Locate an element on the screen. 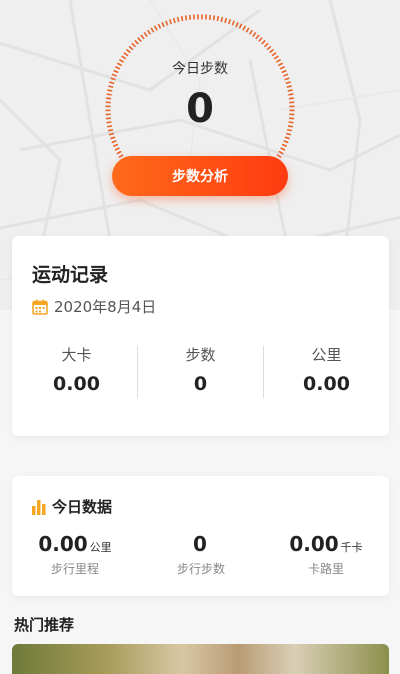 The image size is (400, 674). stat-steps: 步数 0 is located at coordinates (200, 369).